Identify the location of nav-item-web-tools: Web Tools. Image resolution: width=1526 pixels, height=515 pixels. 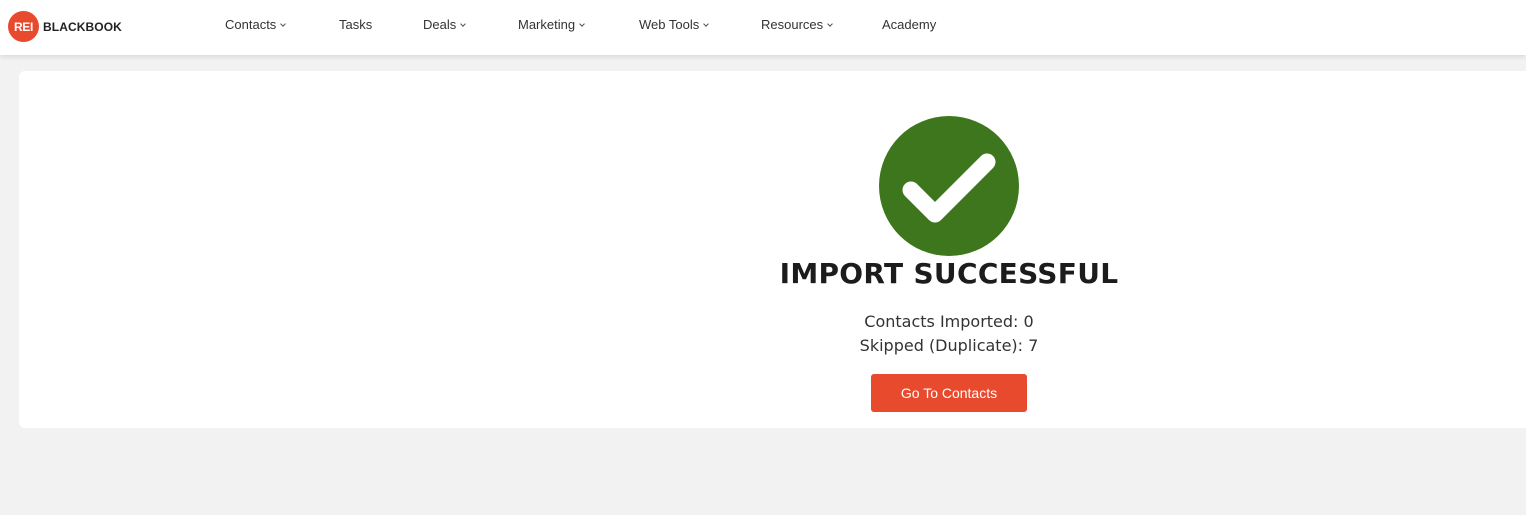
(674, 24).